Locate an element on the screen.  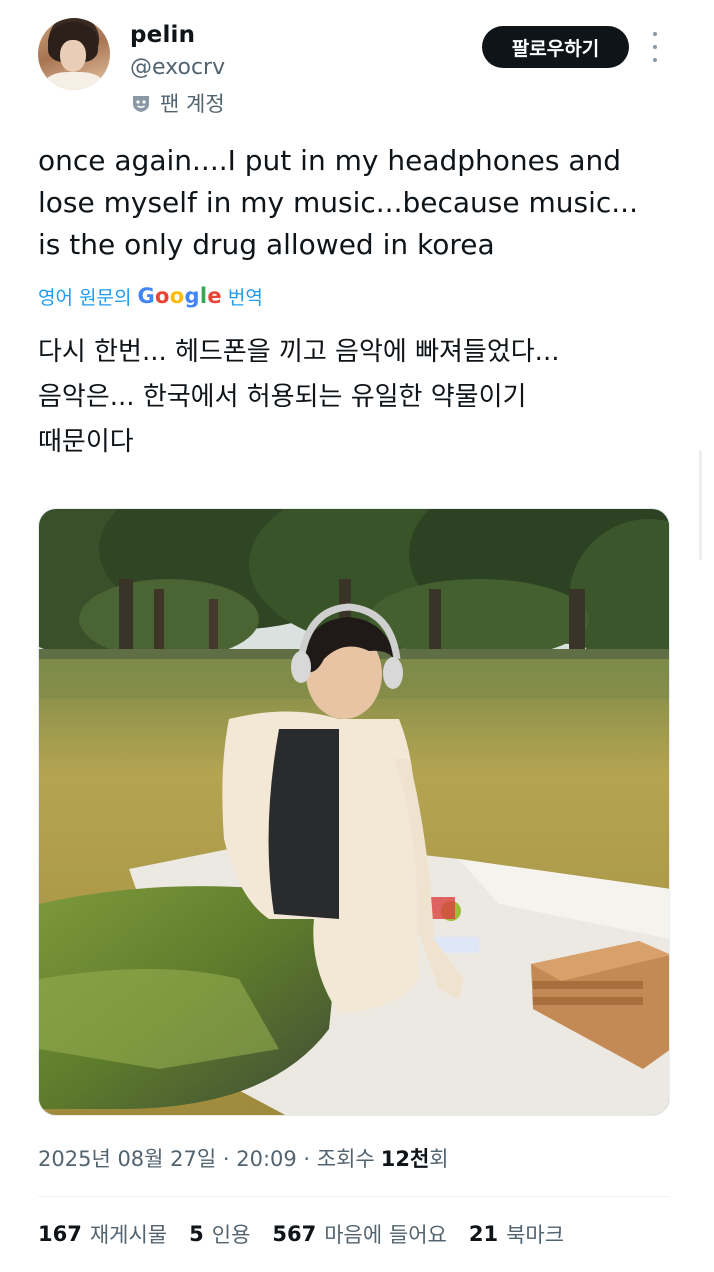
avatar-shirt is located at coordinates (74, 81).